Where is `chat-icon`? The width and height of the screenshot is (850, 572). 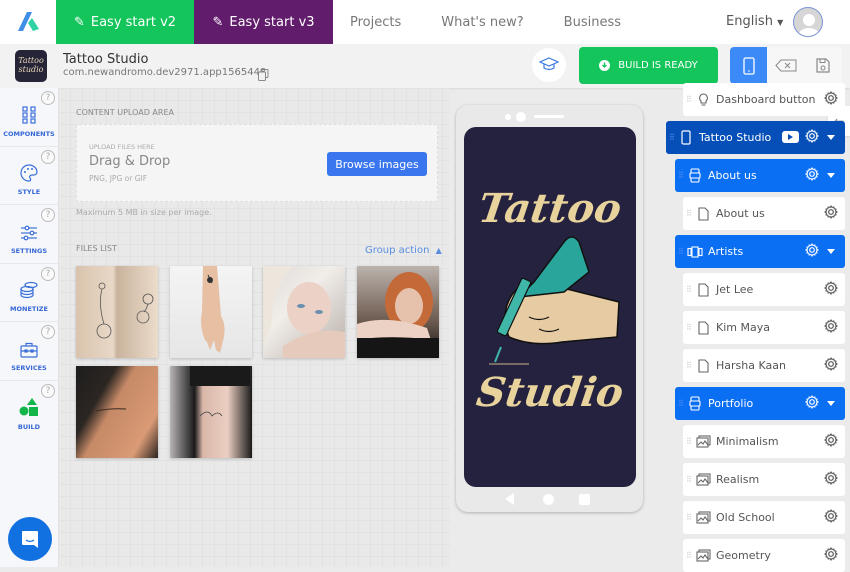
chat-icon is located at coordinates (30, 539).